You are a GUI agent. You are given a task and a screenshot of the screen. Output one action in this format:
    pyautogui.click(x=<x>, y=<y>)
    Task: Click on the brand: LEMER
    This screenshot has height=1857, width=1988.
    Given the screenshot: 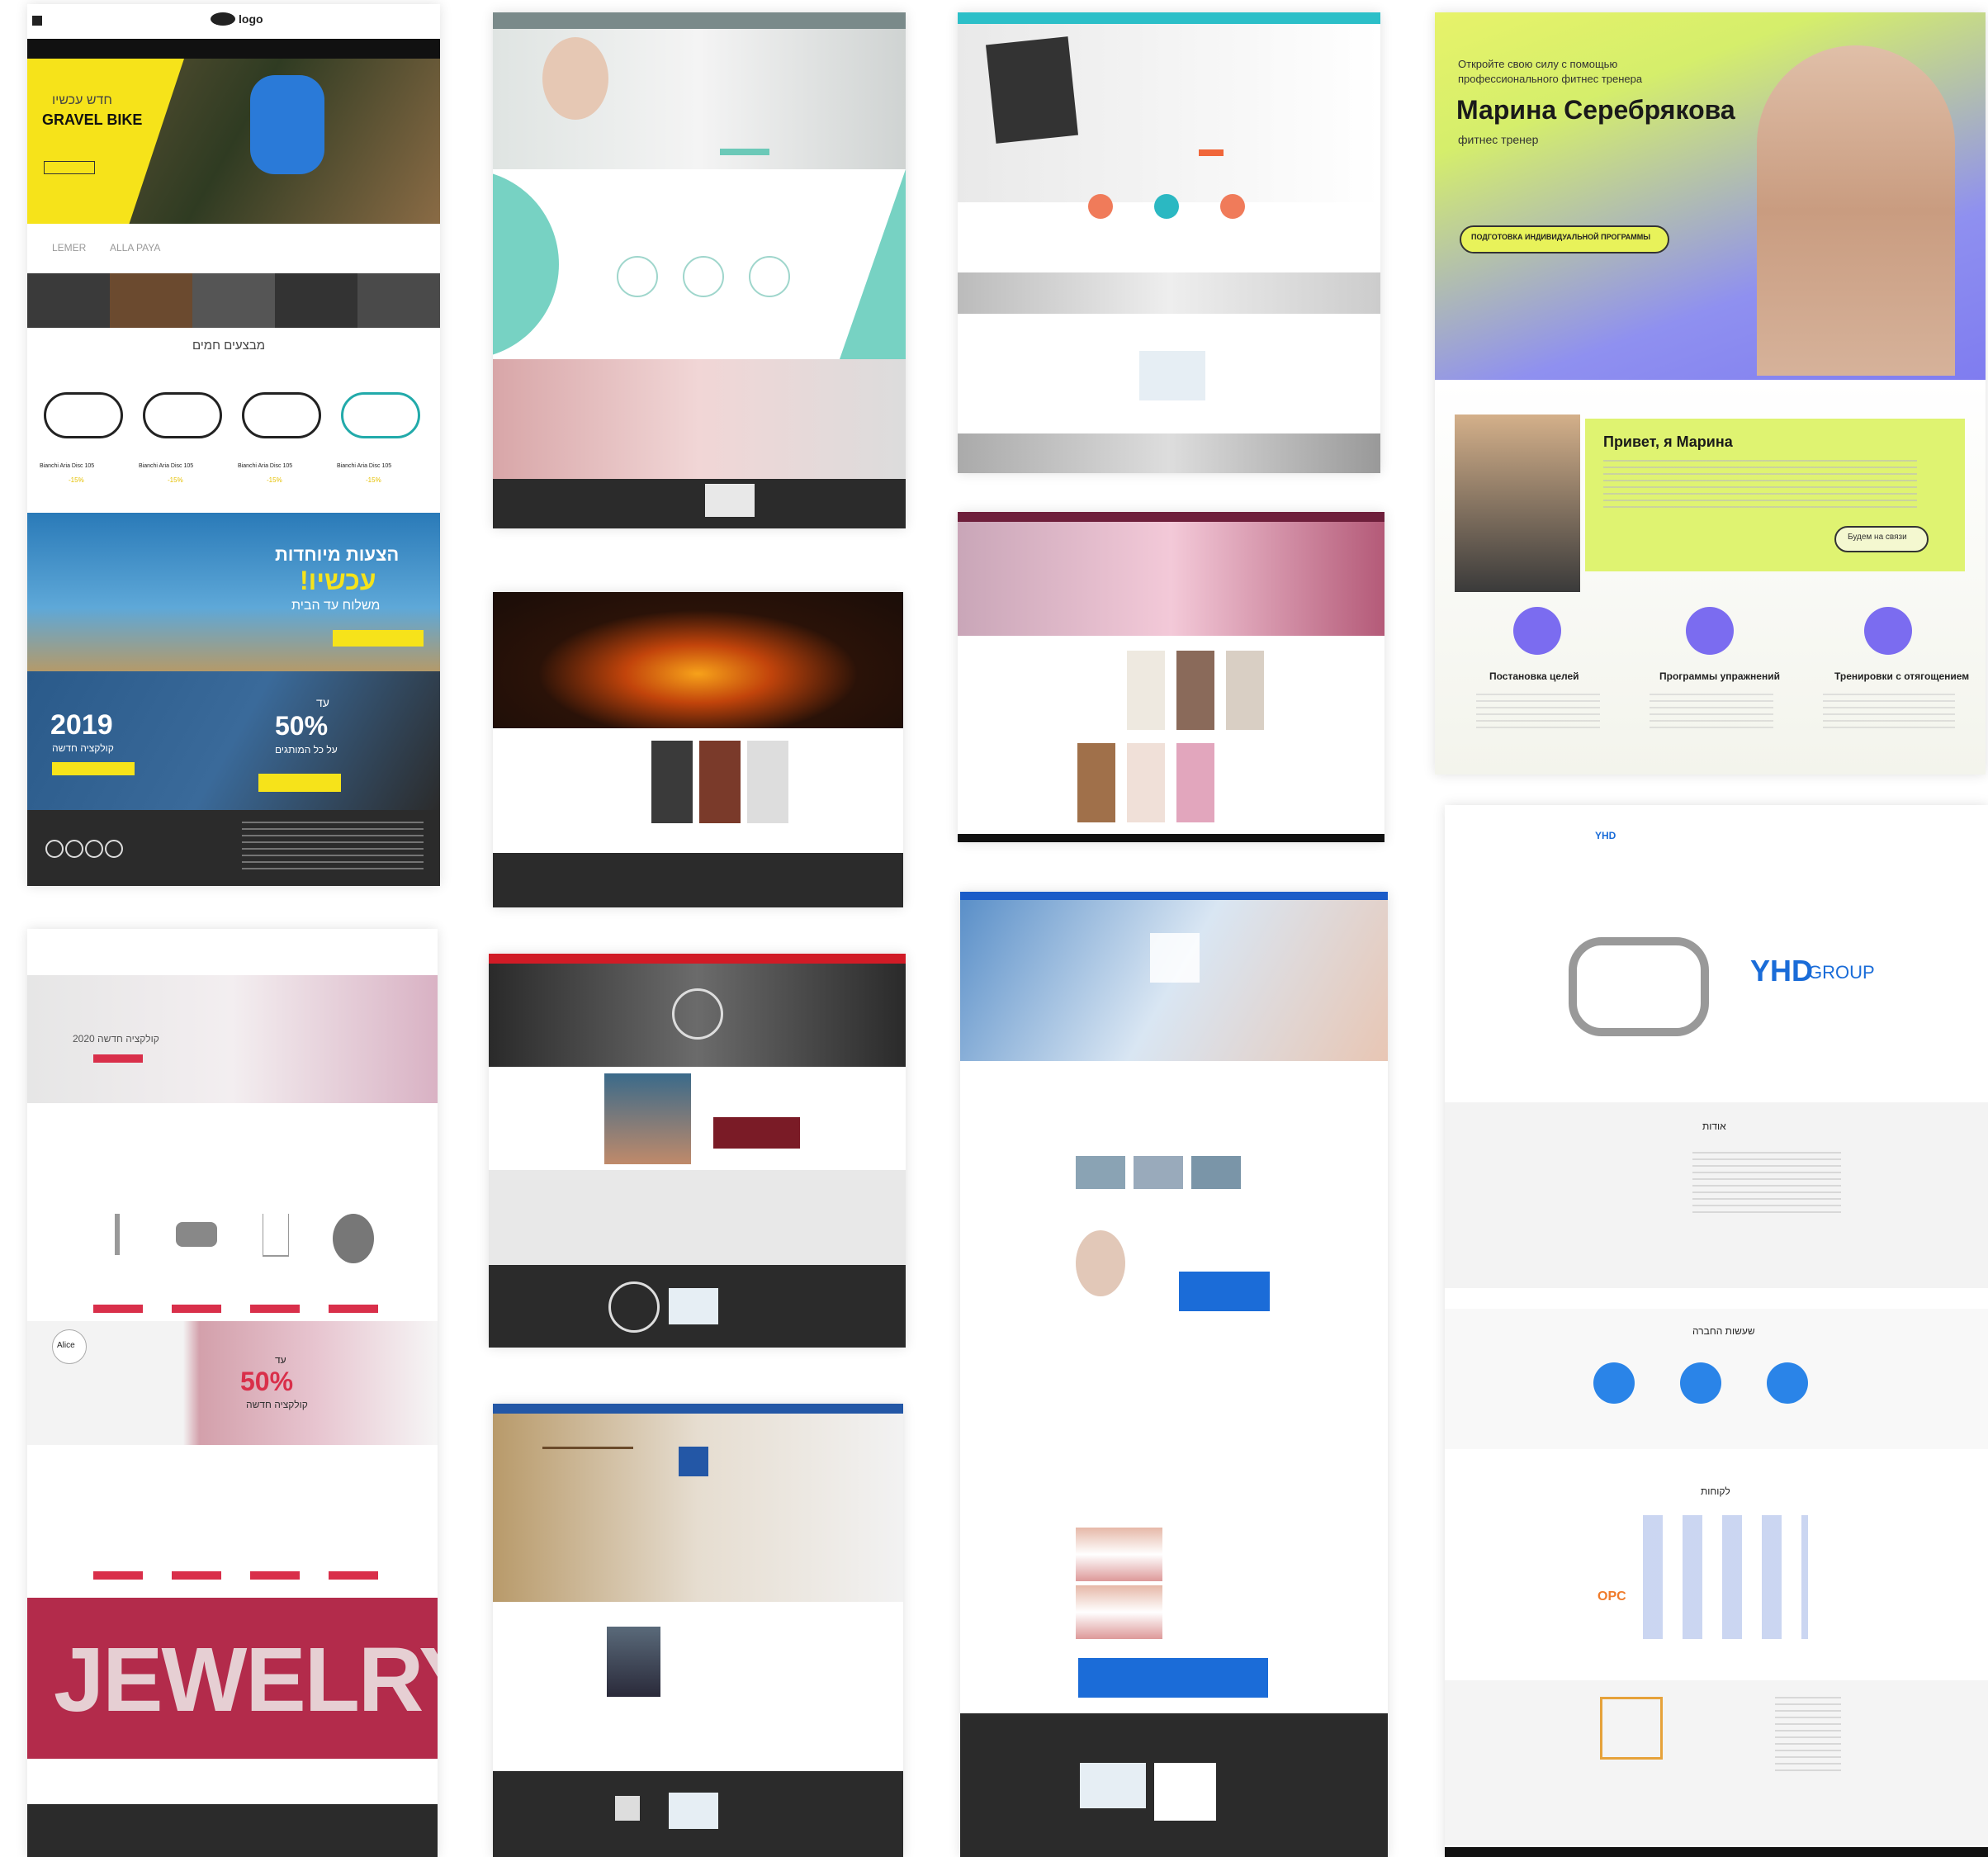 What is the action you would take?
    pyautogui.click(x=69, y=247)
    